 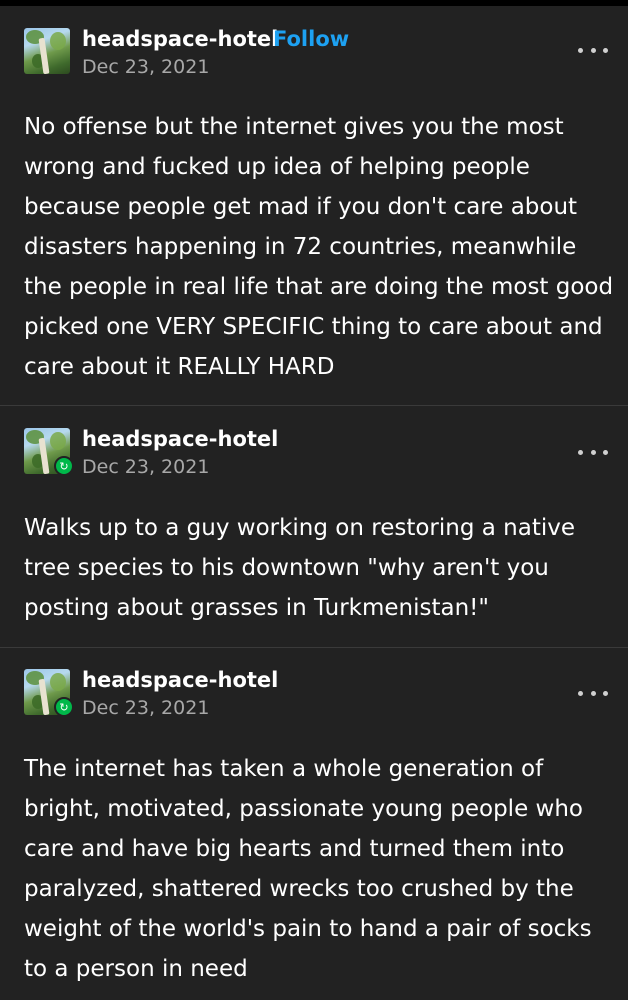 I want to click on avatar, so click(x=47, y=51).